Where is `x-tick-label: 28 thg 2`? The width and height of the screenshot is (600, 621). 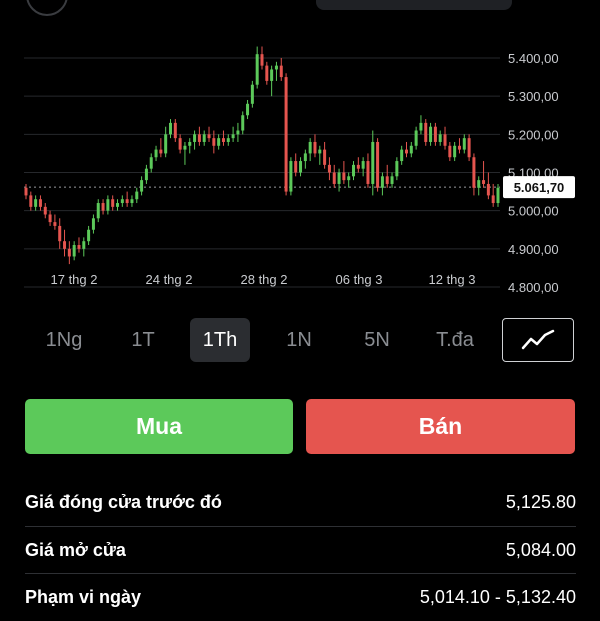 x-tick-label: 28 thg 2 is located at coordinates (264, 279).